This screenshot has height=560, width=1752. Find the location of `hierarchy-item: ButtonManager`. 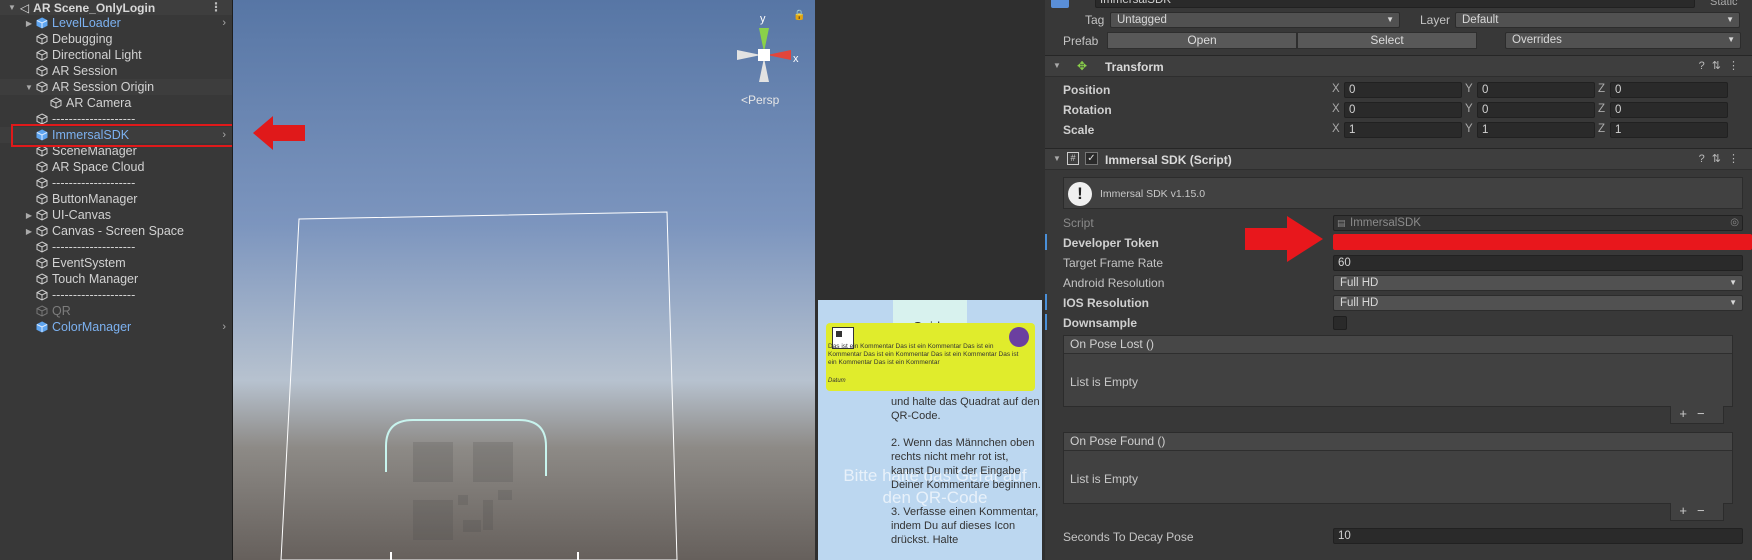

hierarchy-item: ButtonManager is located at coordinates (116, 199).